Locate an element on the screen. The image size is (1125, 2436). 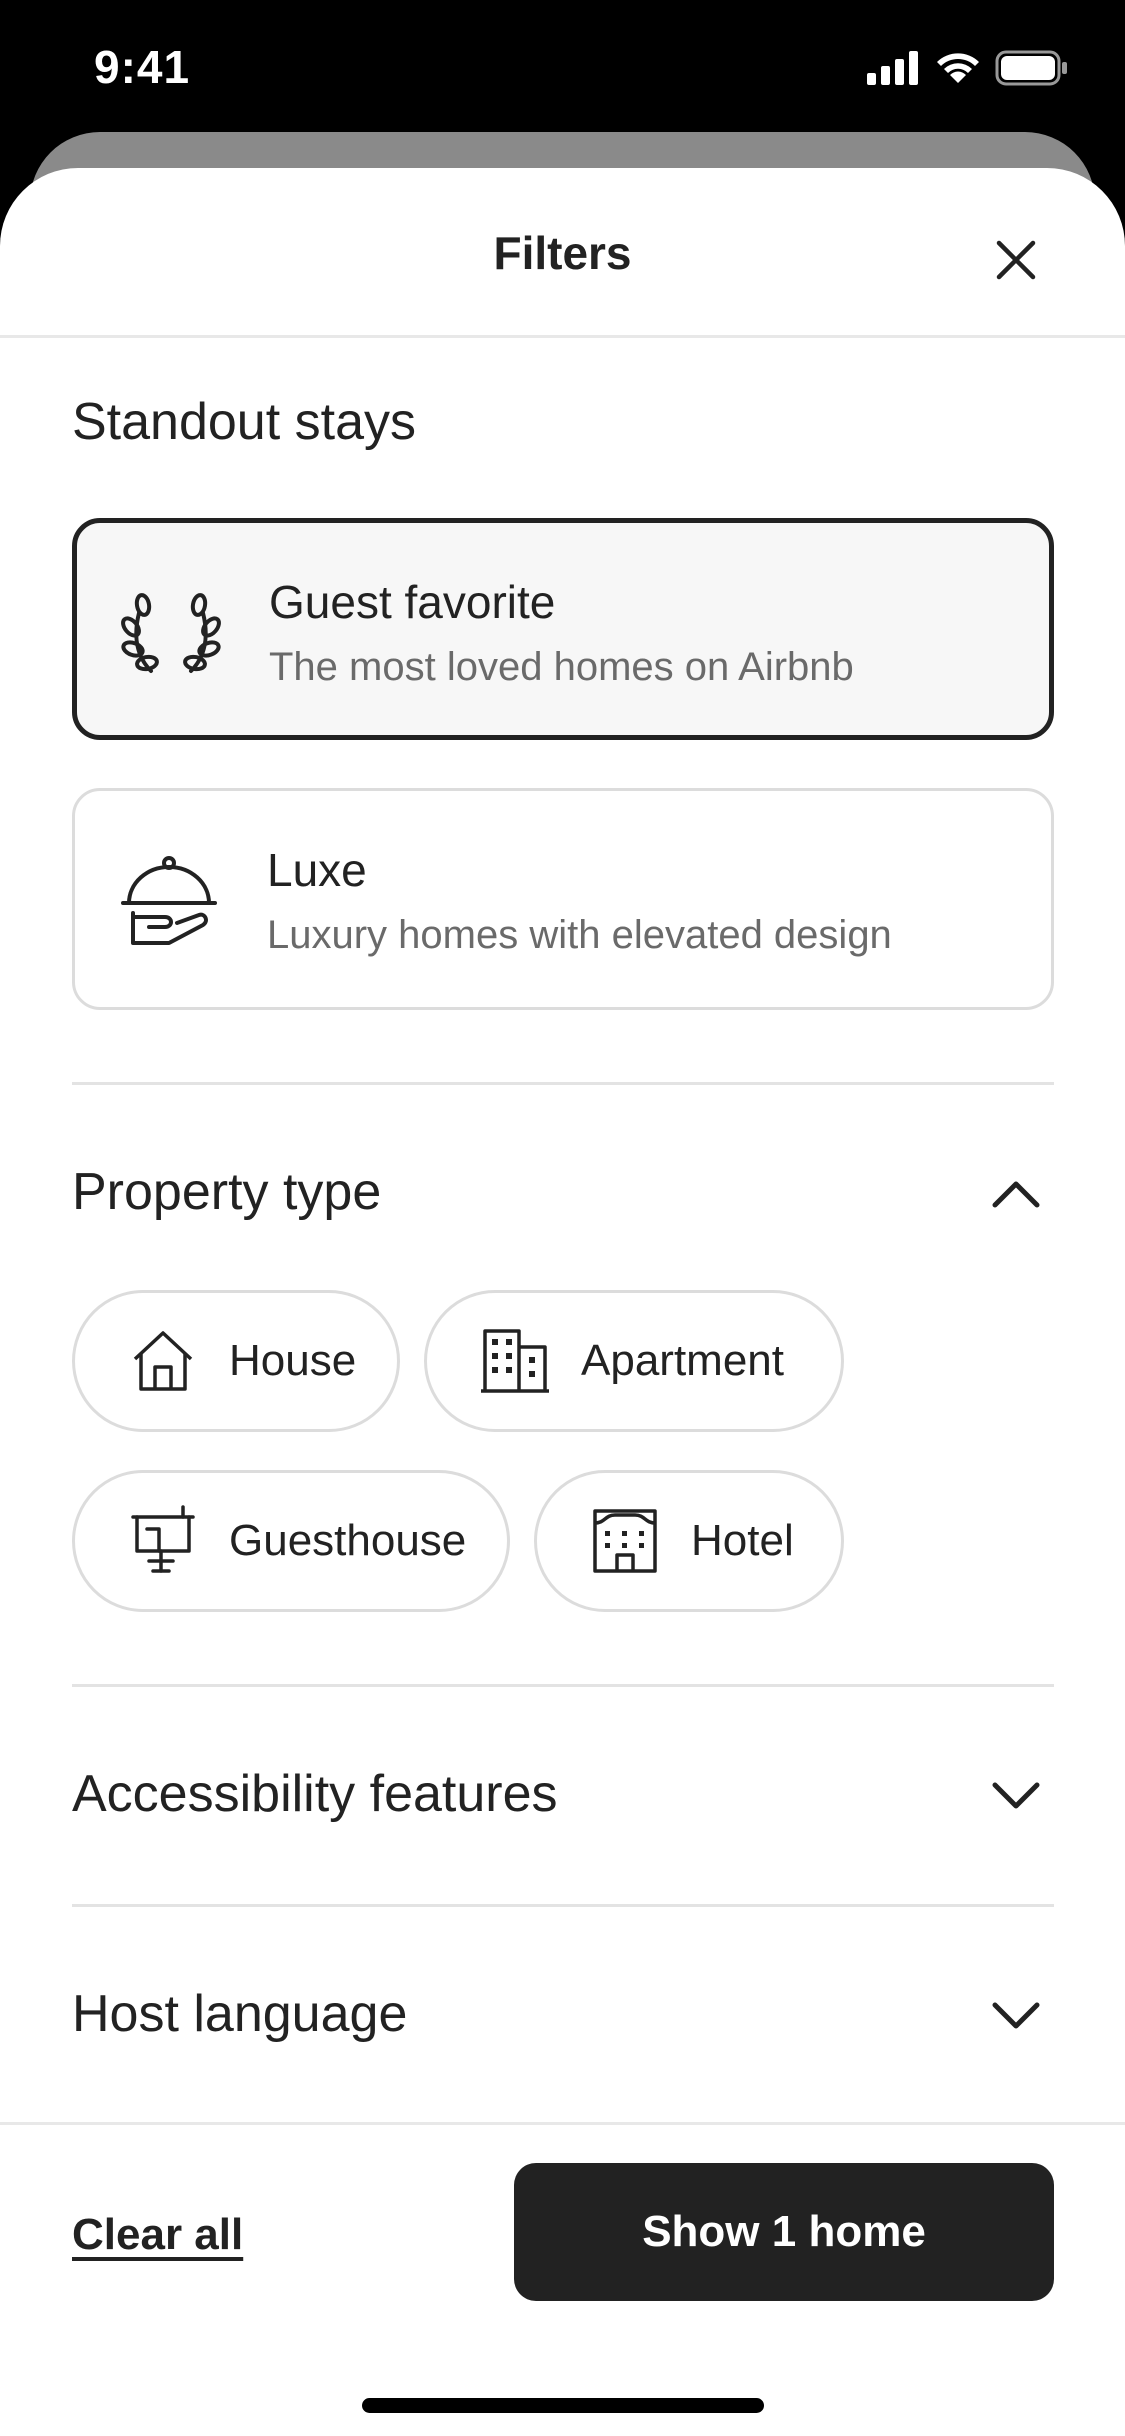
cellular-signal-icon is located at coordinates (892, 68).